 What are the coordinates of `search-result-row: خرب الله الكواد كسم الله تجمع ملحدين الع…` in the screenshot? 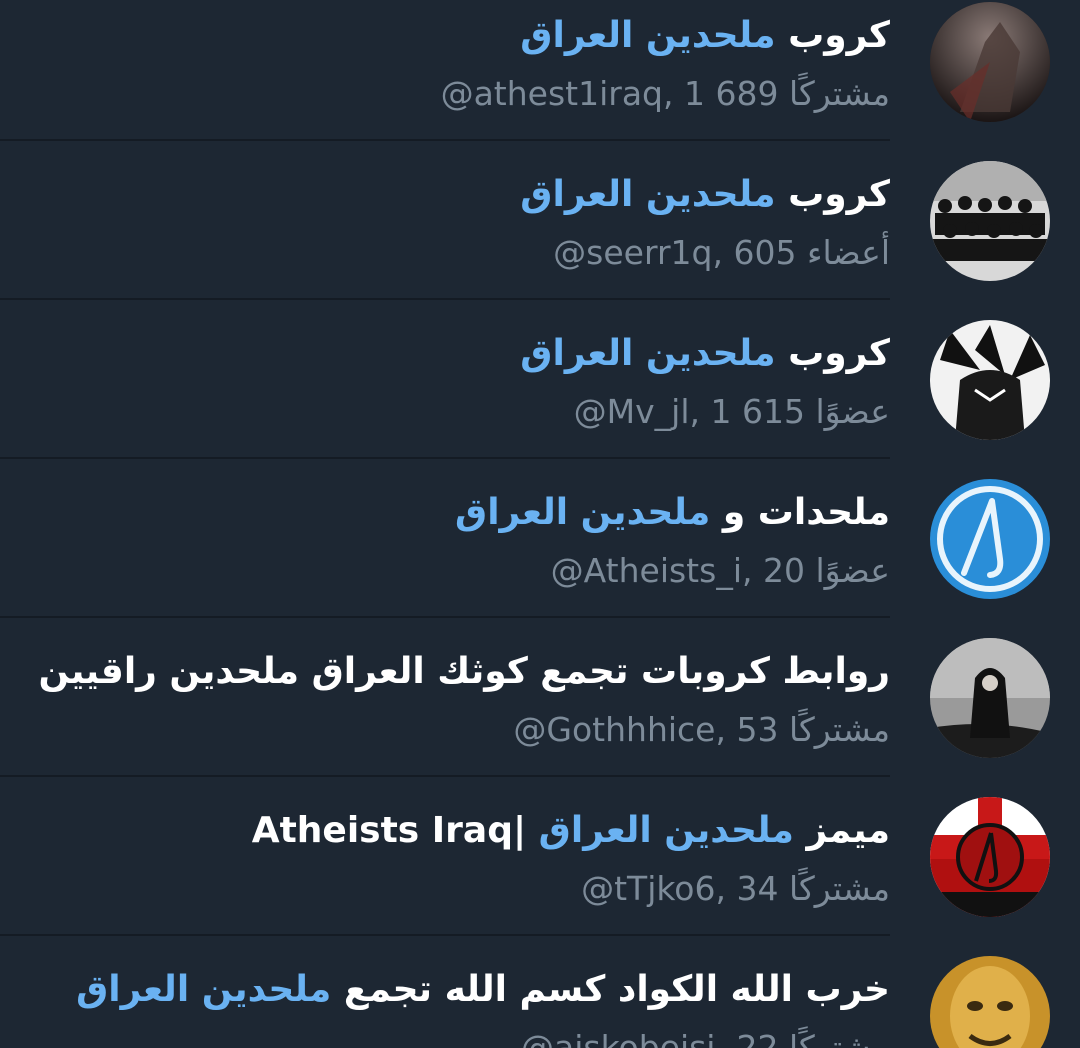 It's located at (540, 992).